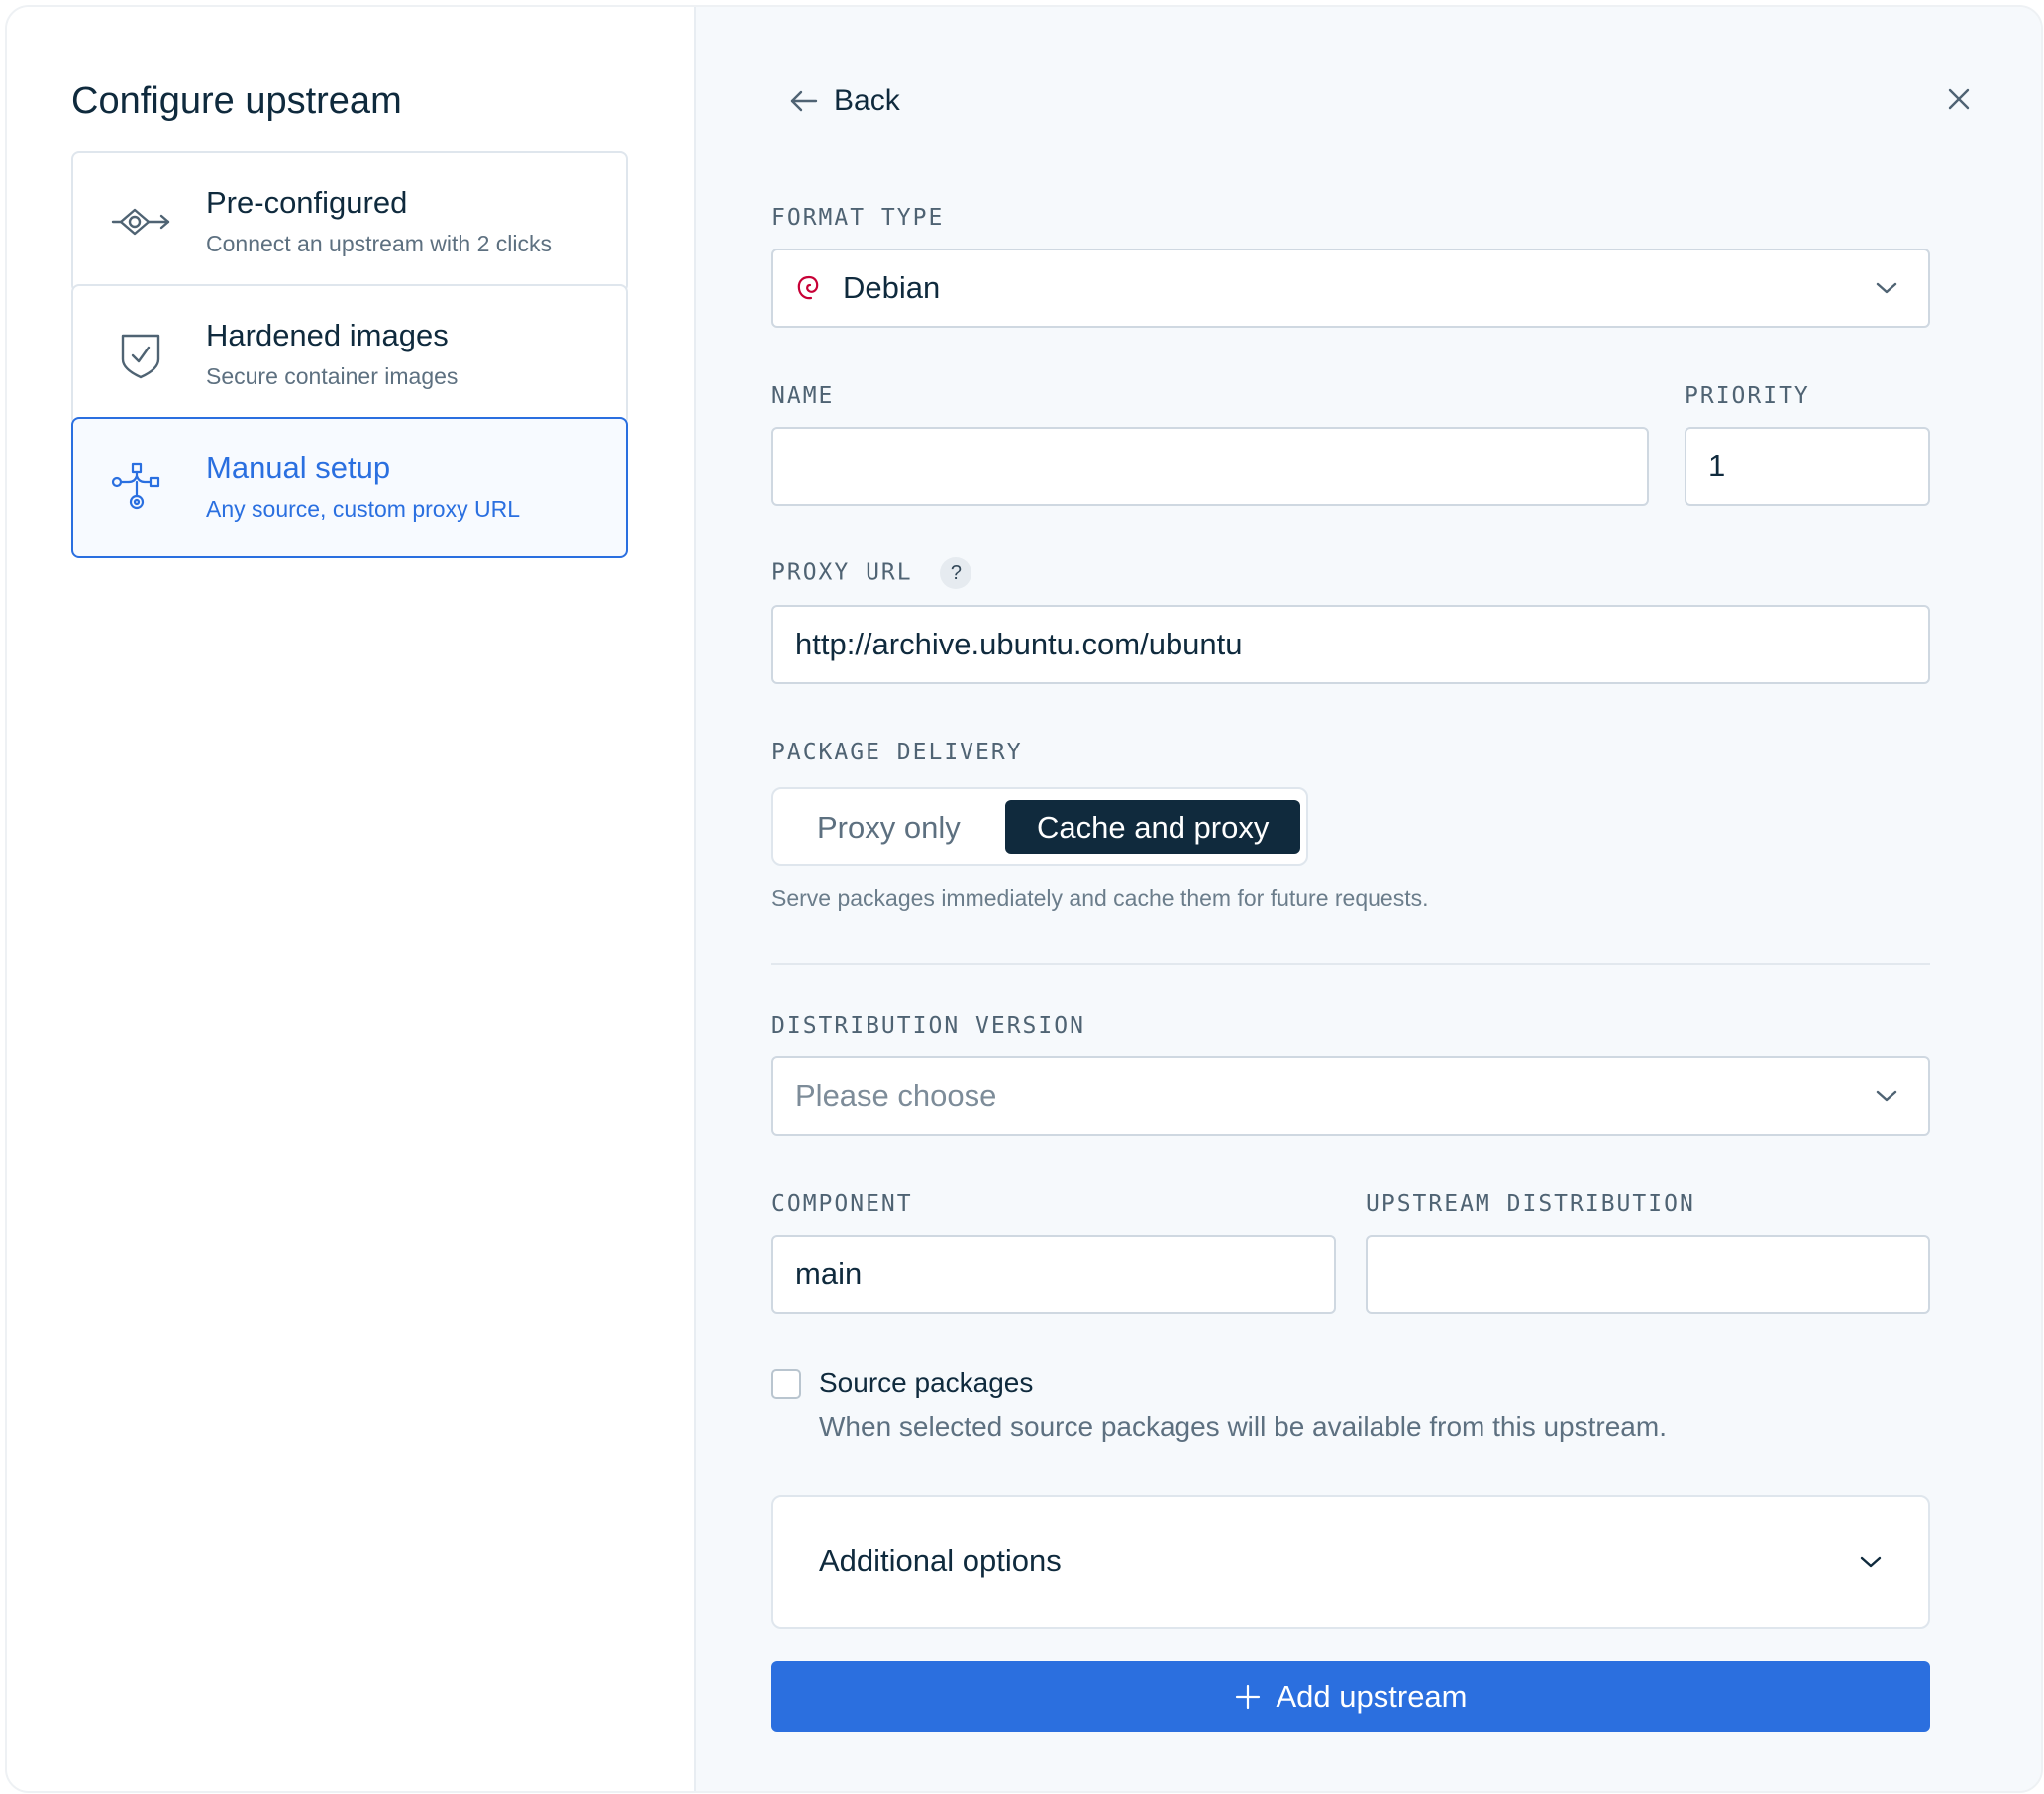  Describe the element at coordinates (1959, 99) in the screenshot. I see `close-icon` at that location.